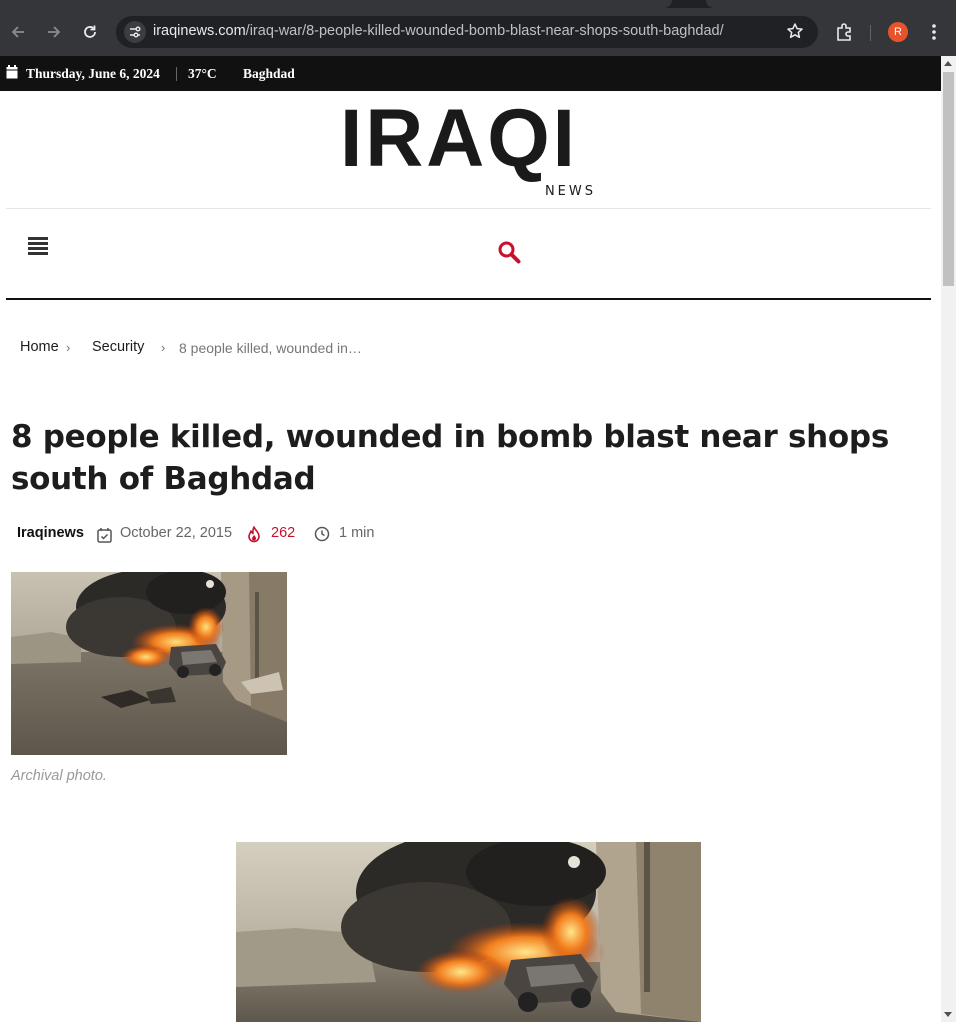 This screenshot has height=1022, width=956. Describe the element at coordinates (12, 74) in the screenshot. I see `calendar-icon` at that location.